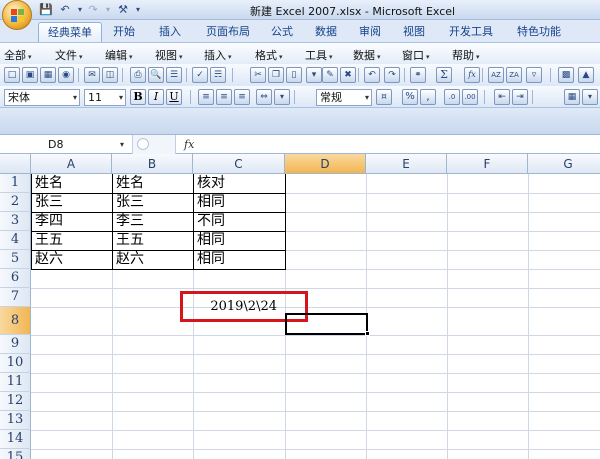 The image size is (600, 459). What do you see at coordinates (15, 278) in the screenshot?
I see `row-header-6: 6` at bounding box center [15, 278].